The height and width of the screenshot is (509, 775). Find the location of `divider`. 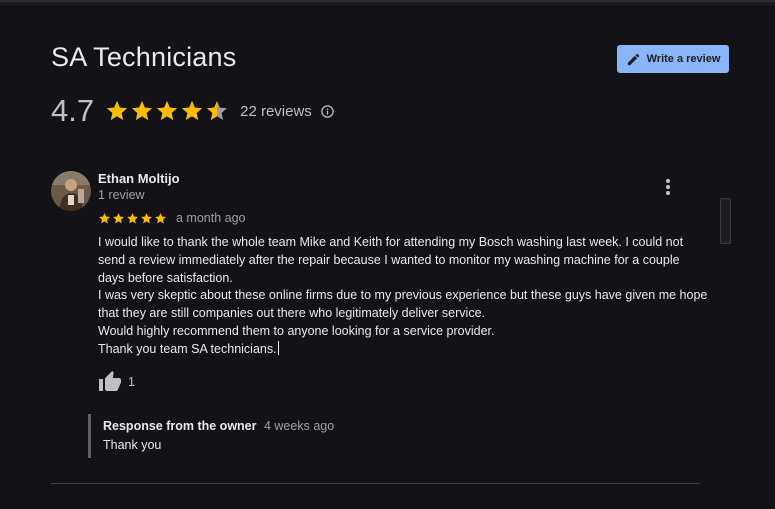

divider is located at coordinates (375, 483).